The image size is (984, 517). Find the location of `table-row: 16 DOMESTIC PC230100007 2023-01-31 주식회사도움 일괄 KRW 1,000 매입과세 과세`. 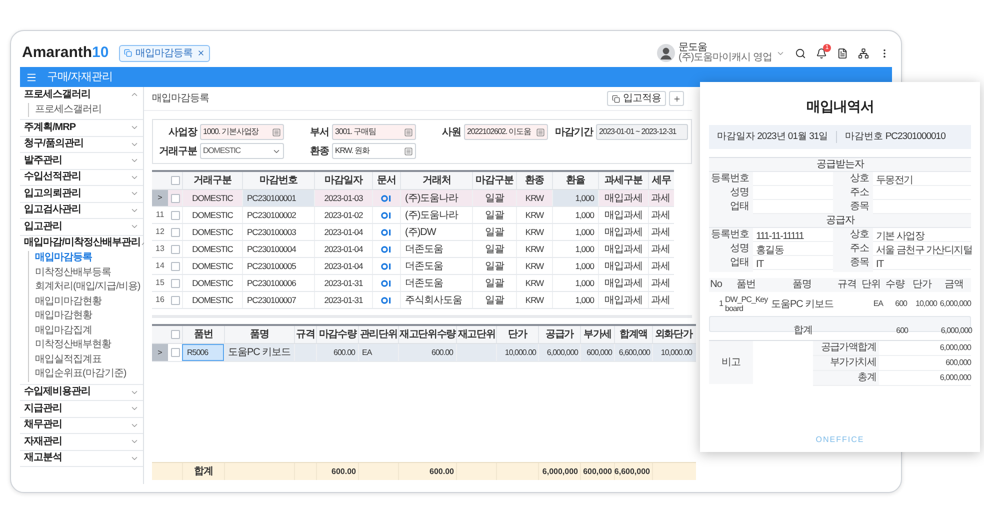

table-row: 16 DOMESTIC PC230100007 2023-01-31 주식회사도움 일괄 KRW 1,000 매입과세 과세 is located at coordinates (413, 300).